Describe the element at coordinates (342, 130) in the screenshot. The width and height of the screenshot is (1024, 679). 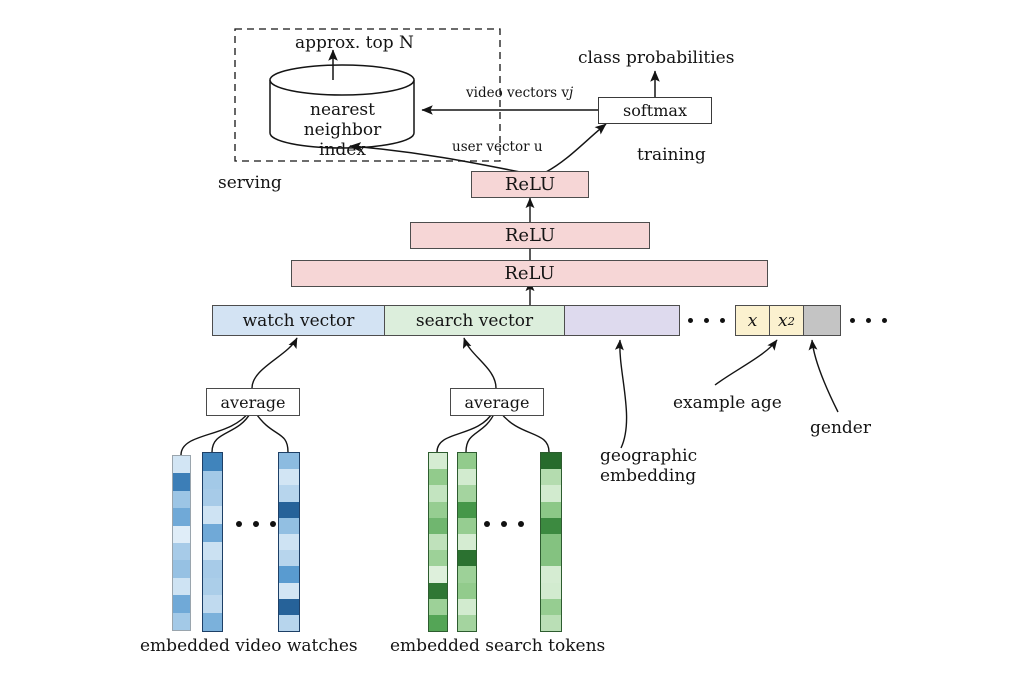
I see `nearest-neighbor-index-label: nearest neighbor index` at that location.